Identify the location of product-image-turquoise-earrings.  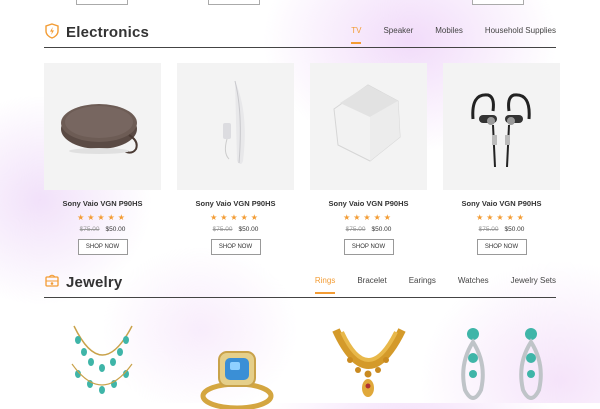
(501, 361).